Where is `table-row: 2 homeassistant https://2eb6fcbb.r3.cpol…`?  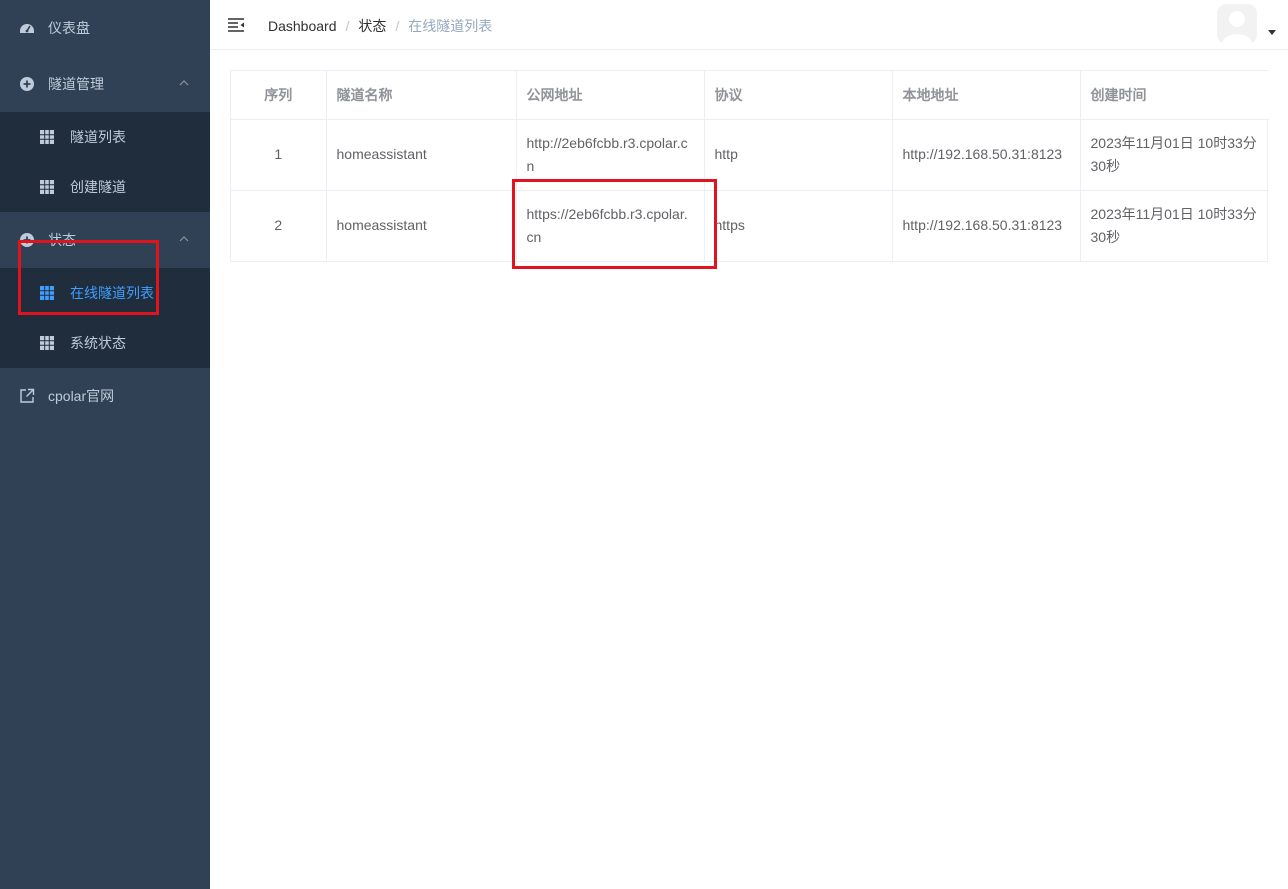 table-row: 2 homeassistant https://2eb6fcbb.r3.cpol… is located at coordinates (750, 225).